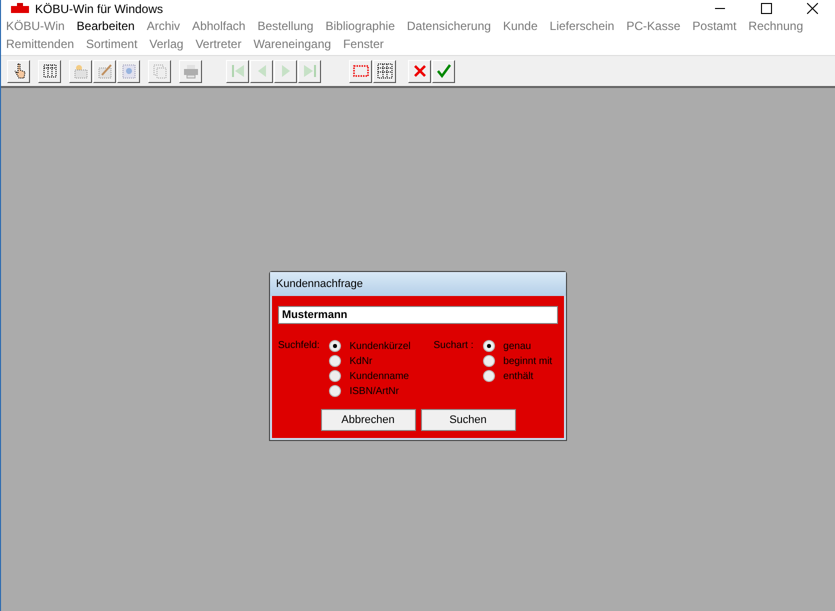  Describe the element at coordinates (379, 376) in the screenshot. I see `radio-option: Kundenname` at that location.